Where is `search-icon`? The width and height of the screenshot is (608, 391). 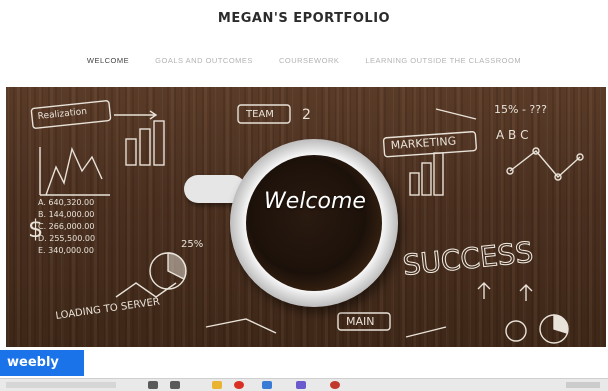
search-icon is located at coordinates (153, 385).